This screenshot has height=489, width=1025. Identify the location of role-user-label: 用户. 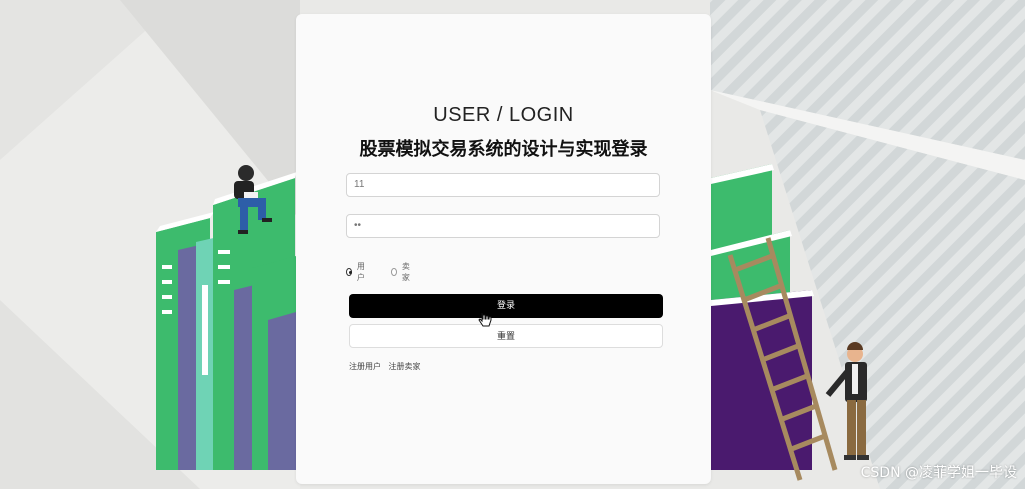
(360, 272).